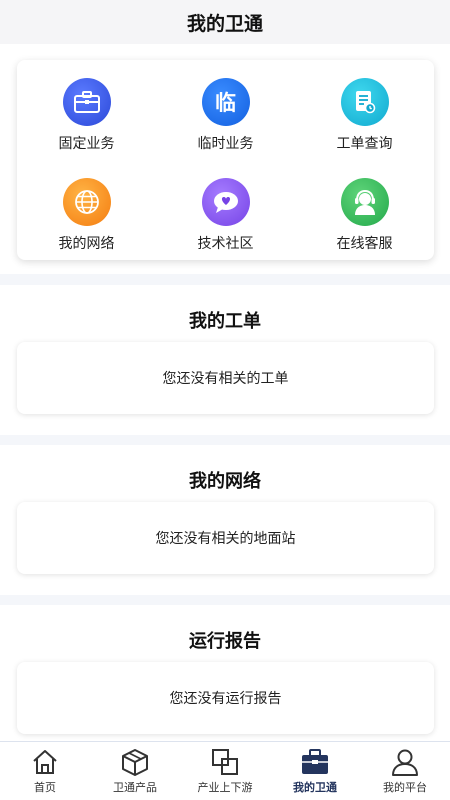 Image resolution: width=450 pixels, height=800 pixels. I want to click on grid-item-tech-community: 技术社区, so click(225, 210).